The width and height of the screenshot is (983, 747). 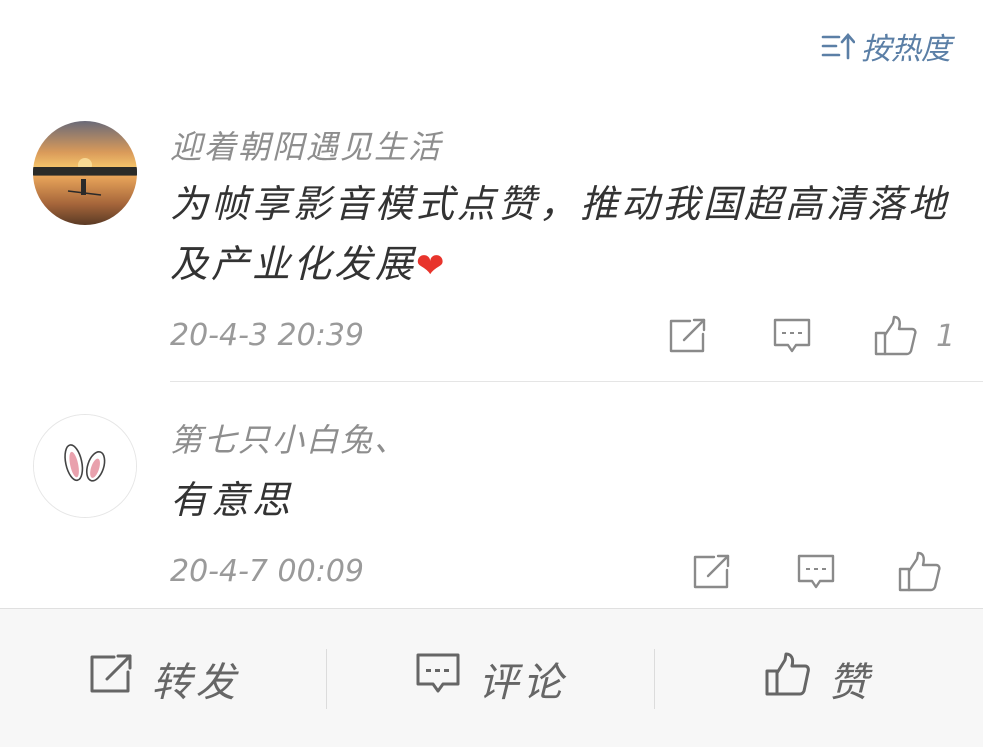 What do you see at coordinates (818, 678) in the screenshot?
I see `bottom-like-button: 赞` at bounding box center [818, 678].